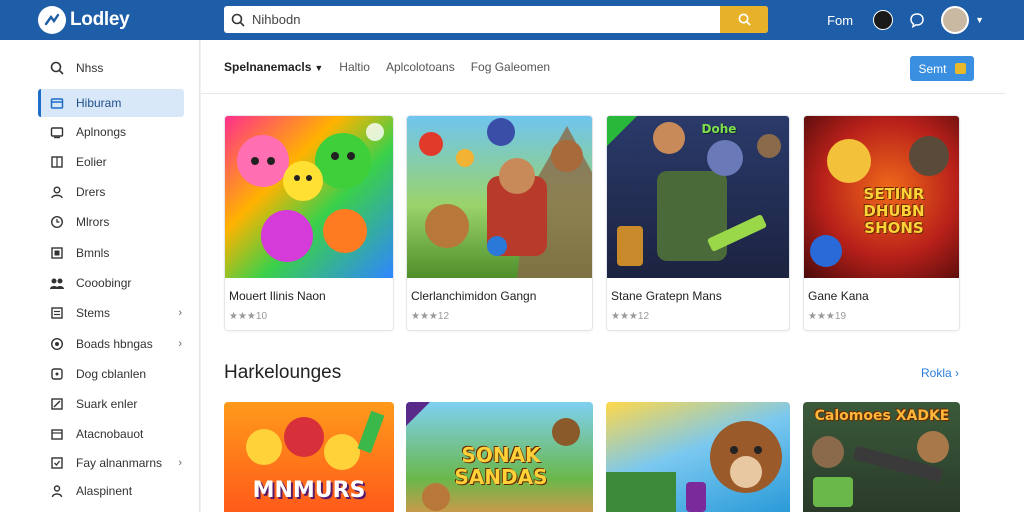 This screenshot has width=1024, height=512. I want to click on sidebar-item-6: Bmnls, so click(111, 253).